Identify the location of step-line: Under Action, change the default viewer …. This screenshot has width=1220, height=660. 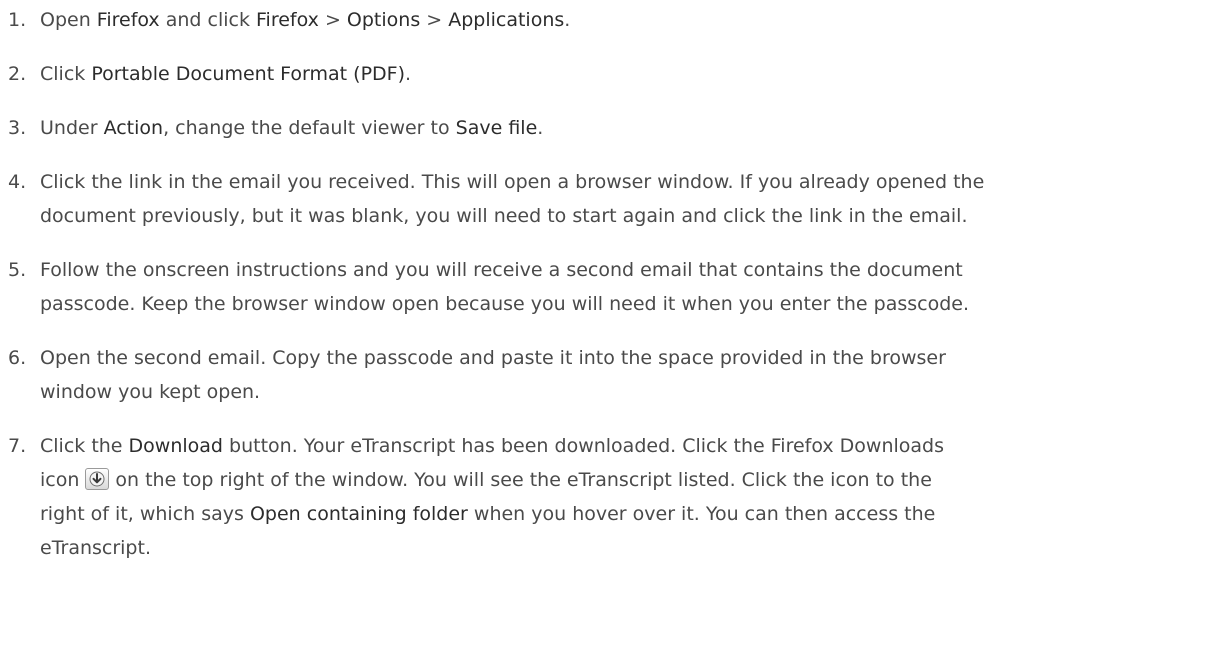
(625, 128).